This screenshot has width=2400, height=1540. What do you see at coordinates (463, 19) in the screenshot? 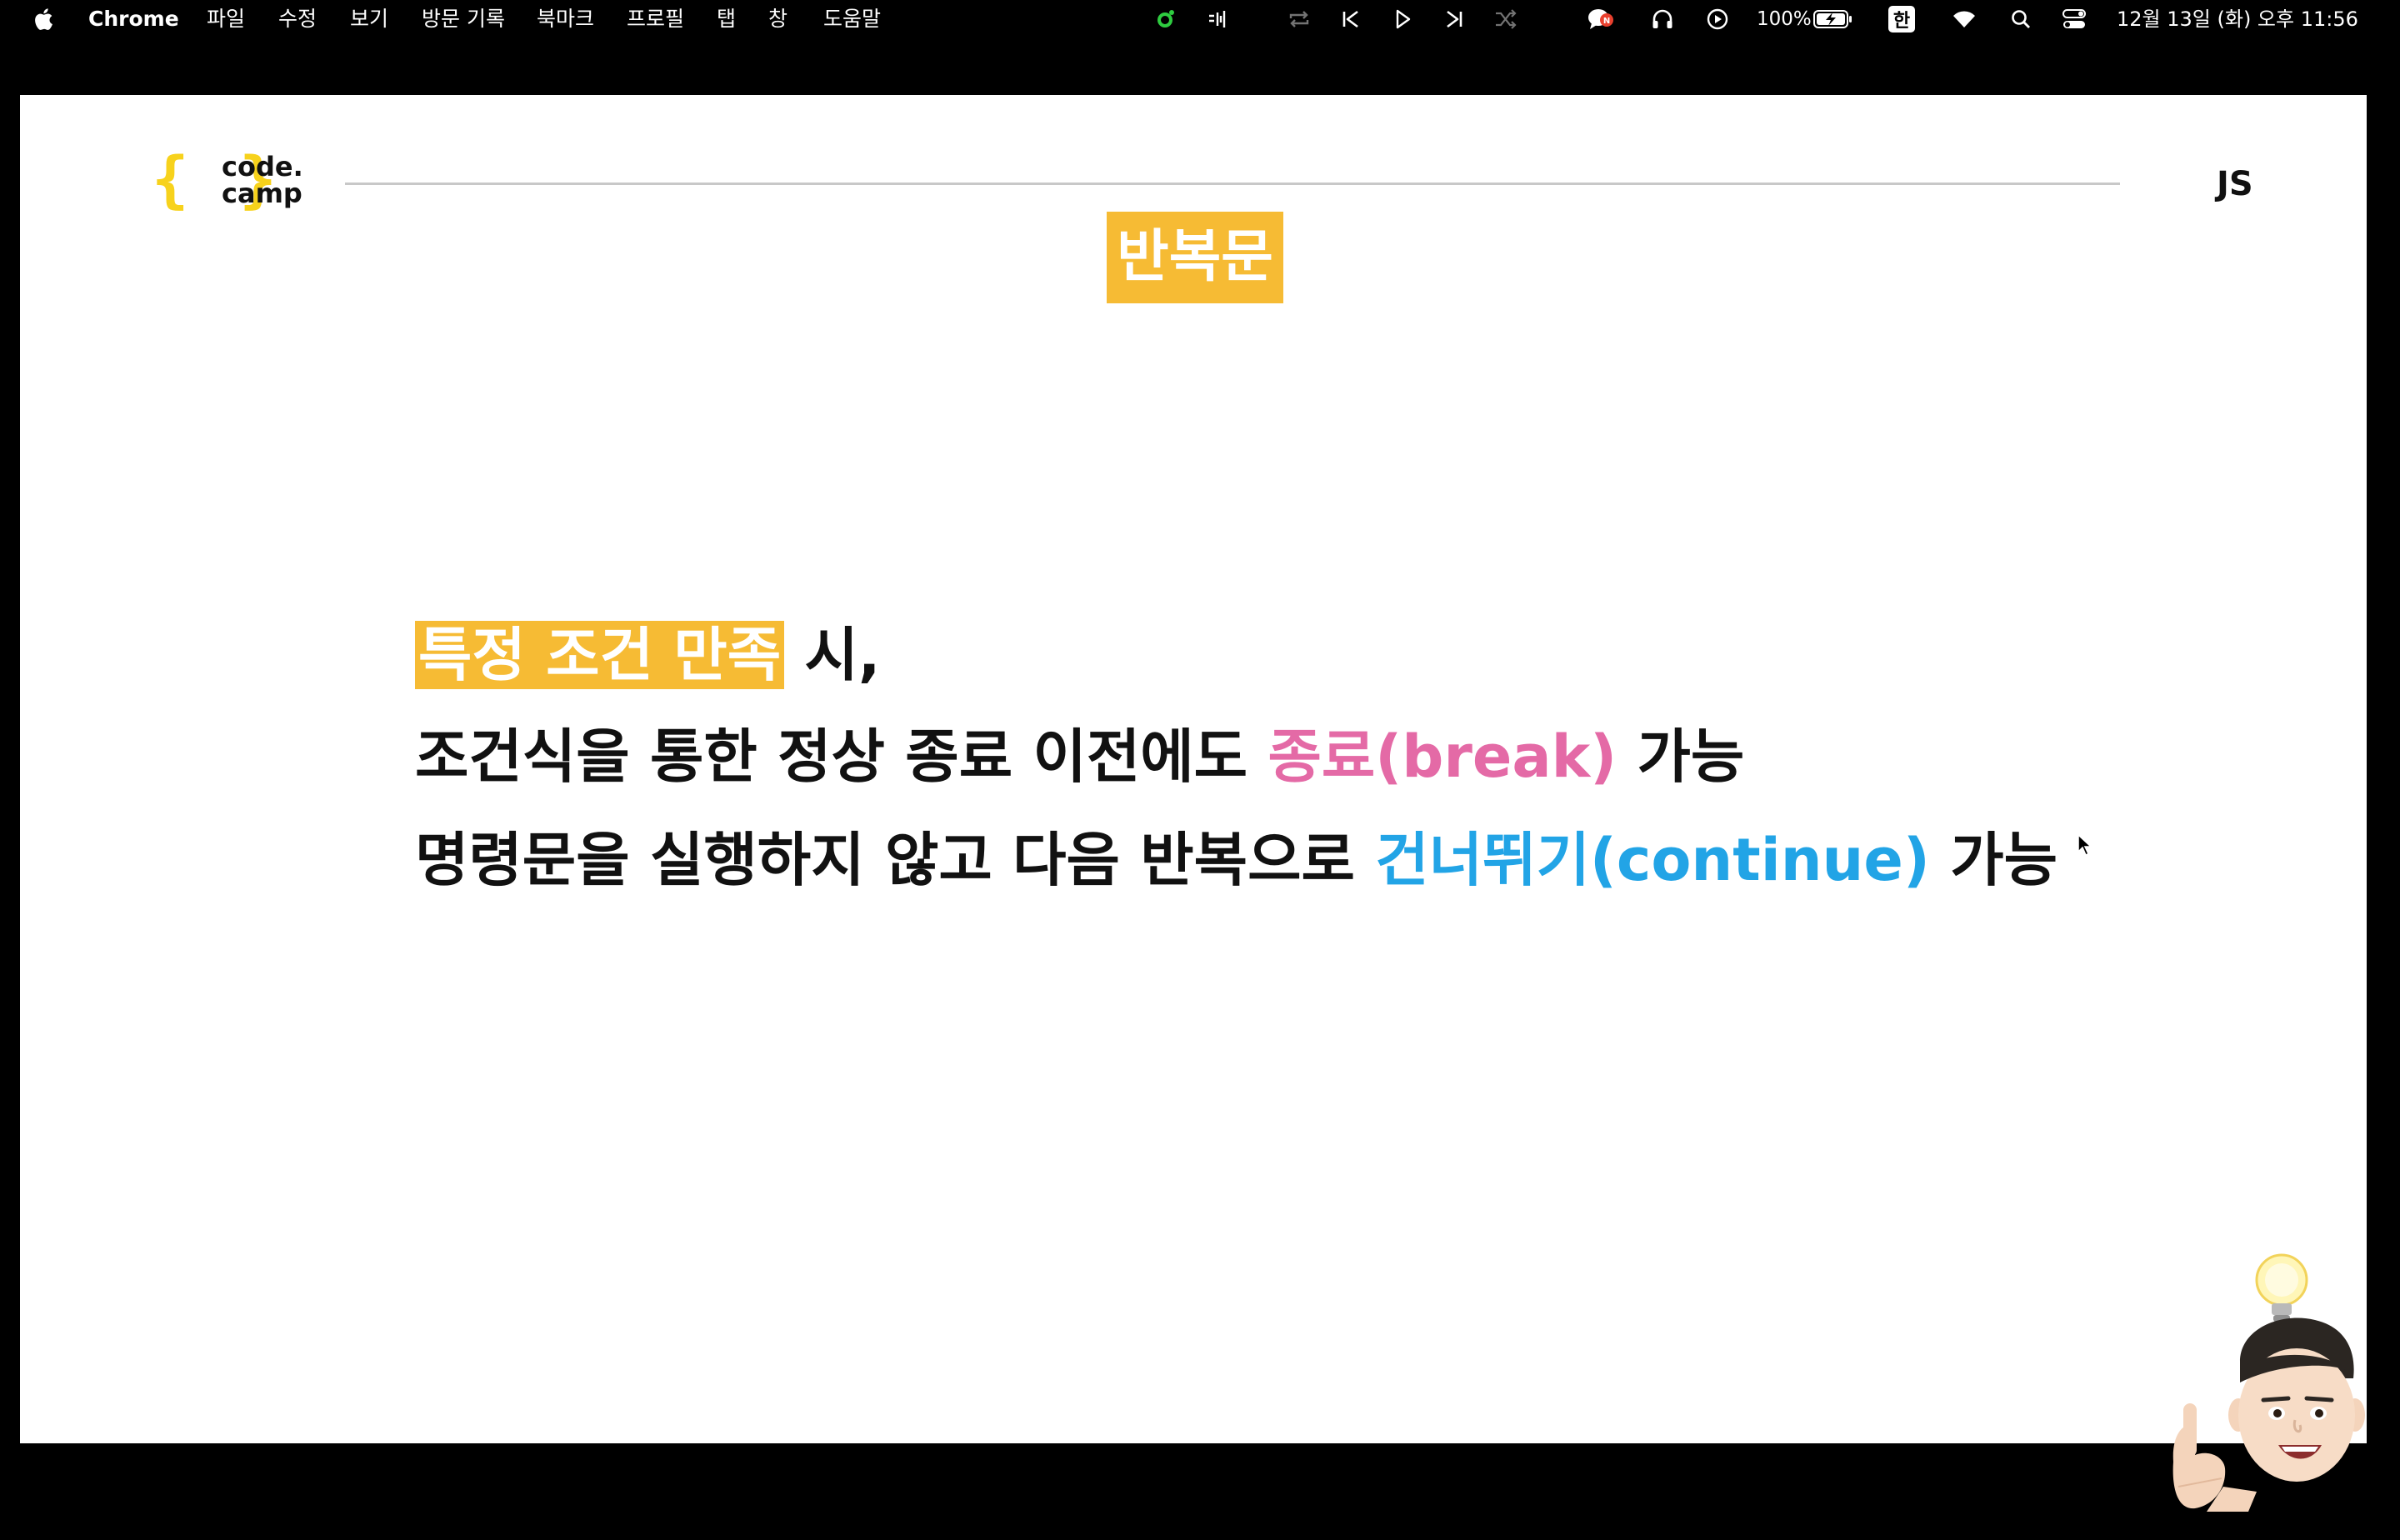
I see `menu-history: 방문 기록` at bounding box center [463, 19].